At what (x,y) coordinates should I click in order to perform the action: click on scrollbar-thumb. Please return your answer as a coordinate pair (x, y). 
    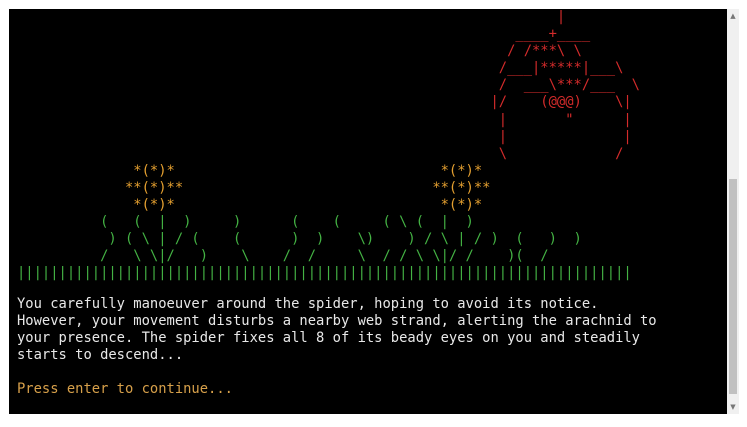
    Looking at the image, I should click on (733, 286).